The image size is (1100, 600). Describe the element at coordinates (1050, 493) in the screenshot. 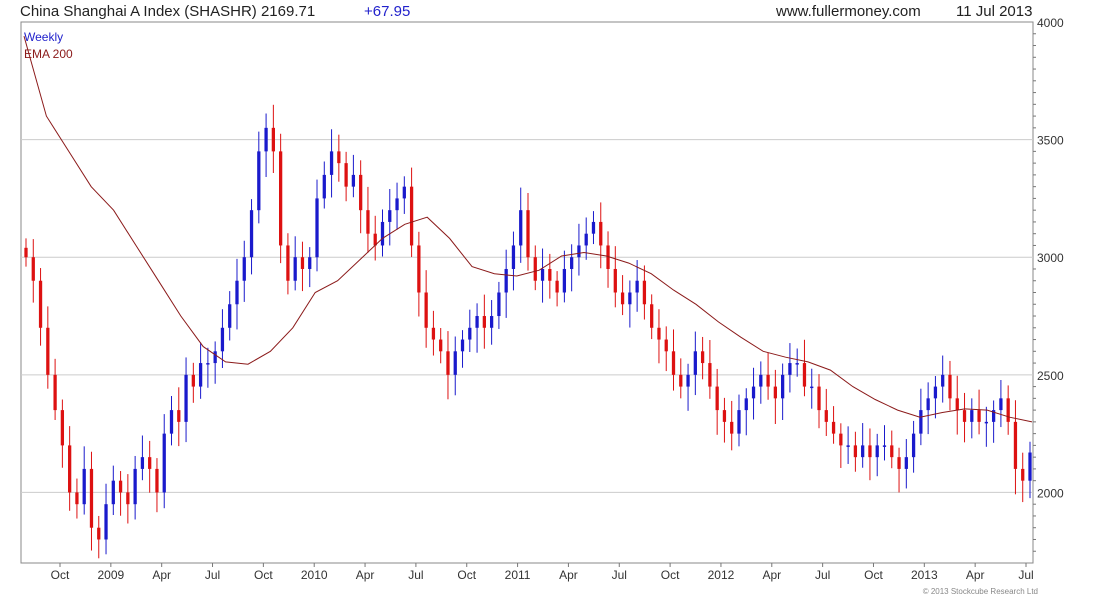

I see `y-tick-label: 2000` at that location.